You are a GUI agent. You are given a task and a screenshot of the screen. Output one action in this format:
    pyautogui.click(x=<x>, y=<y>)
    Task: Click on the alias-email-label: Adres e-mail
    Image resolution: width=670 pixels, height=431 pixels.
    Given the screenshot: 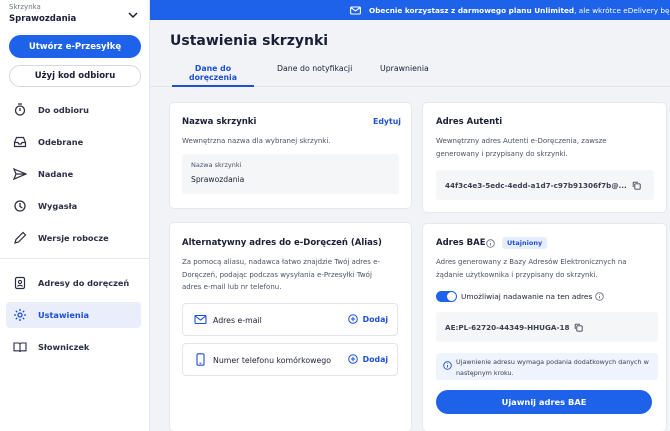 What is the action you would take?
    pyautogui.click(x=237, y=320)
    